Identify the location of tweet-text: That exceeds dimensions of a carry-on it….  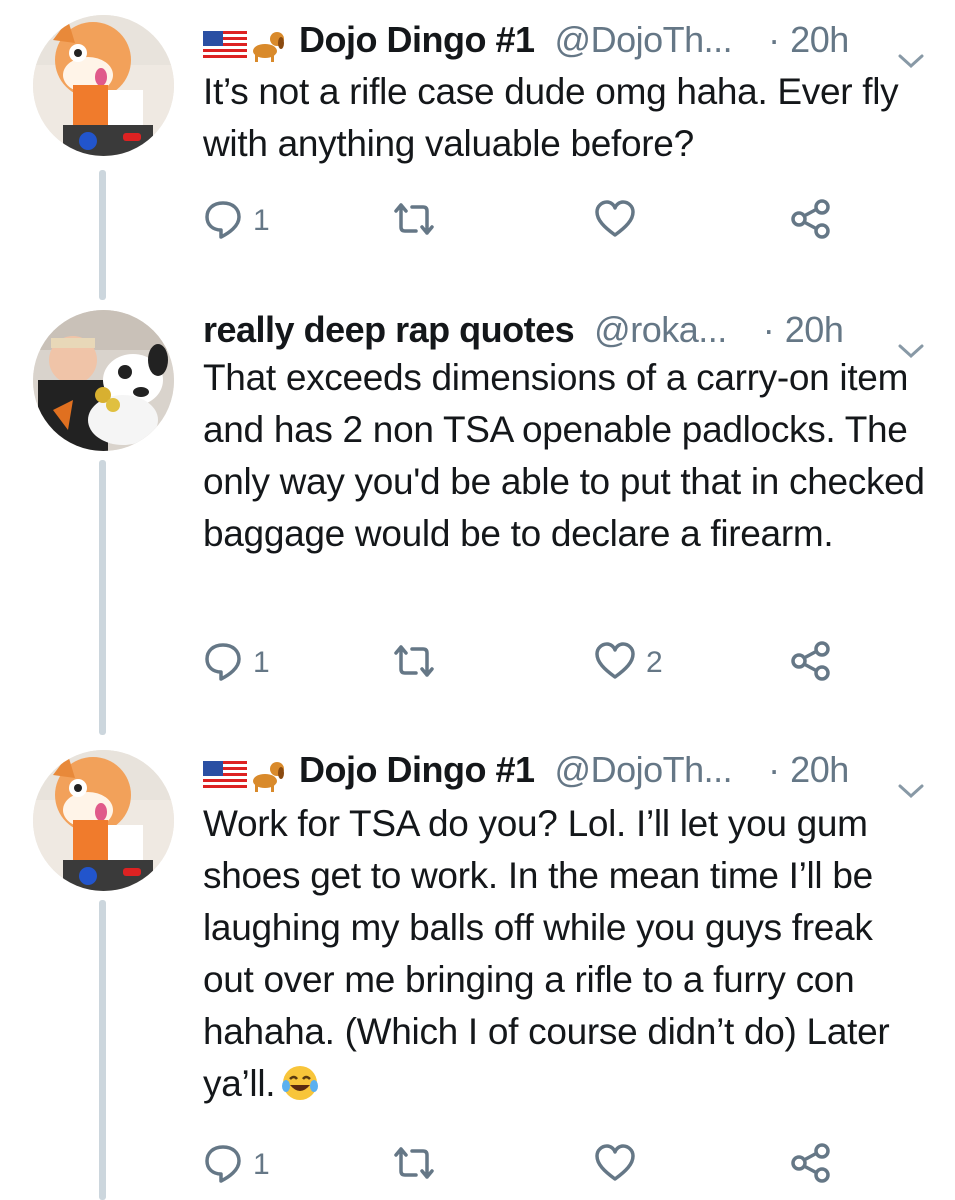
(564, 455).